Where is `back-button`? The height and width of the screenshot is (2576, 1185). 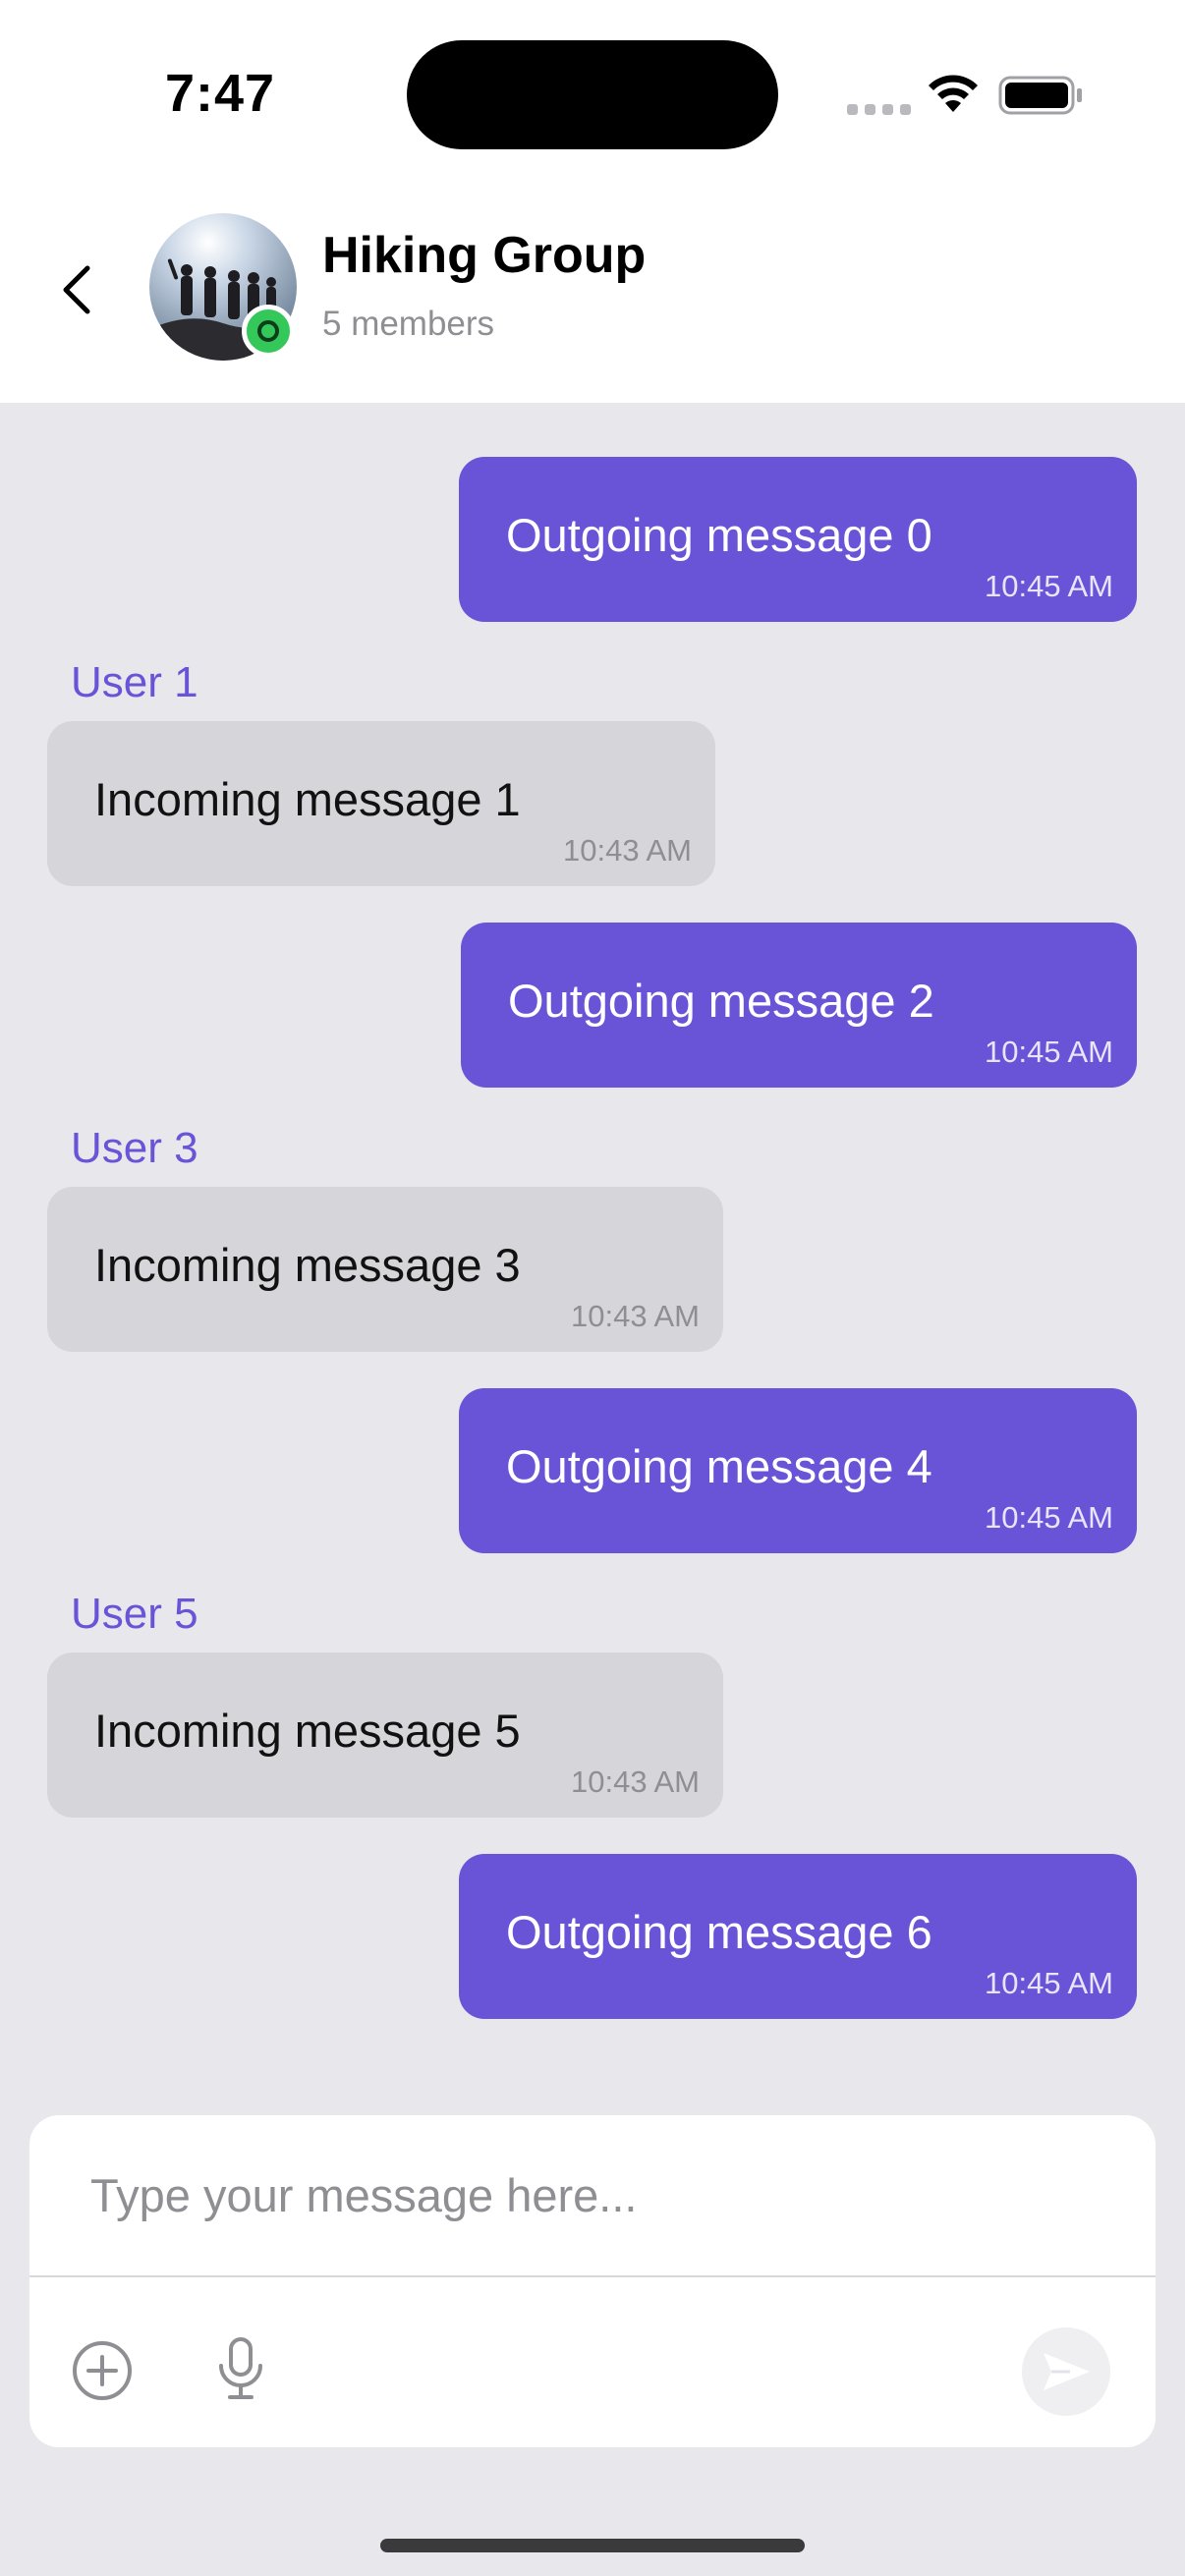
back-button is located at coordinates (76, 289).